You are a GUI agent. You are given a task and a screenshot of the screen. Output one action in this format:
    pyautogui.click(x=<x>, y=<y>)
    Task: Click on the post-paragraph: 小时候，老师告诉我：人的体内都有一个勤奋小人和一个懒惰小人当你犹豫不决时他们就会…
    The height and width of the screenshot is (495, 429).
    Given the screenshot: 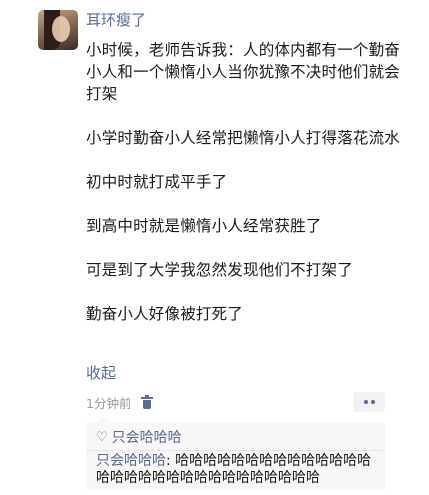 What is the action you would take?
    pyautogui.click(x=243, y=72)
    